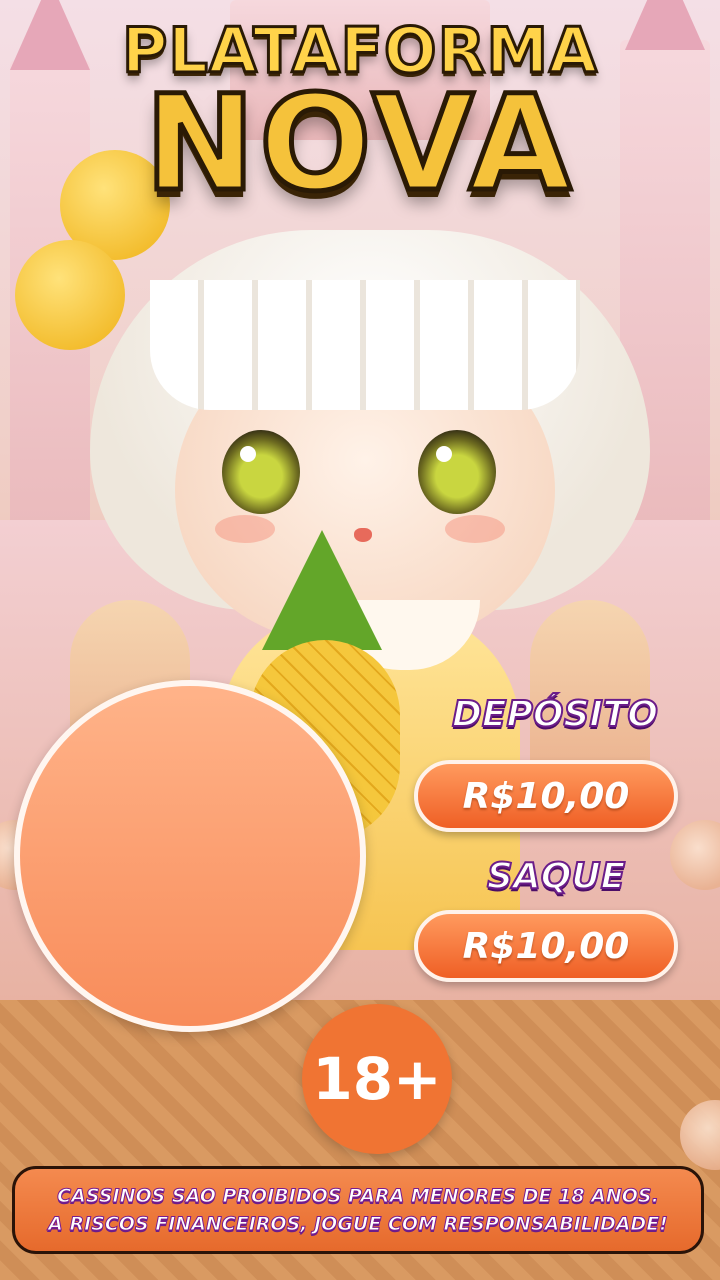  Describe the element at coordinates (475, 529) in the screenshot. I see `character-cheek` at that location.